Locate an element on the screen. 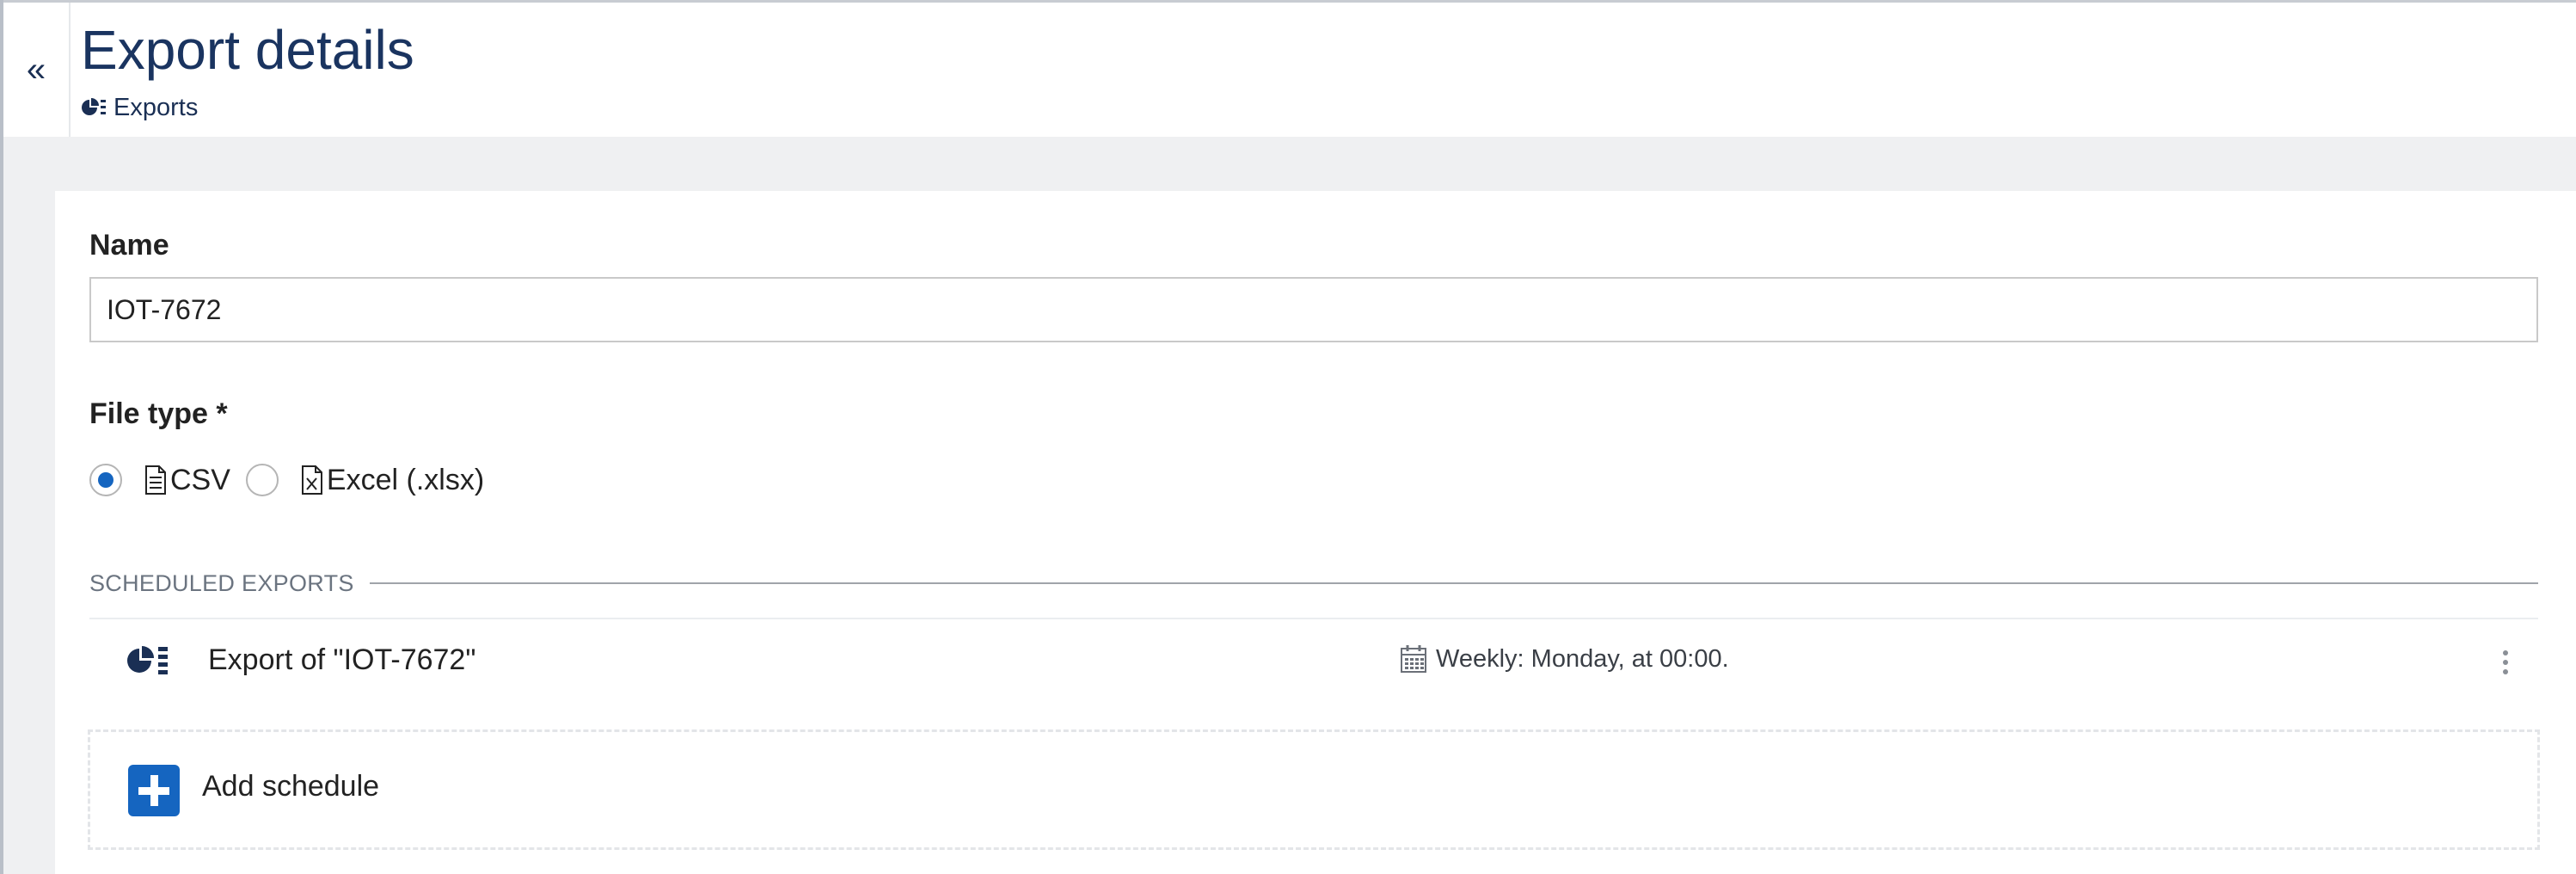 The image size is (2576, 874). excel-file-icon is located at coordinates (311, 480).